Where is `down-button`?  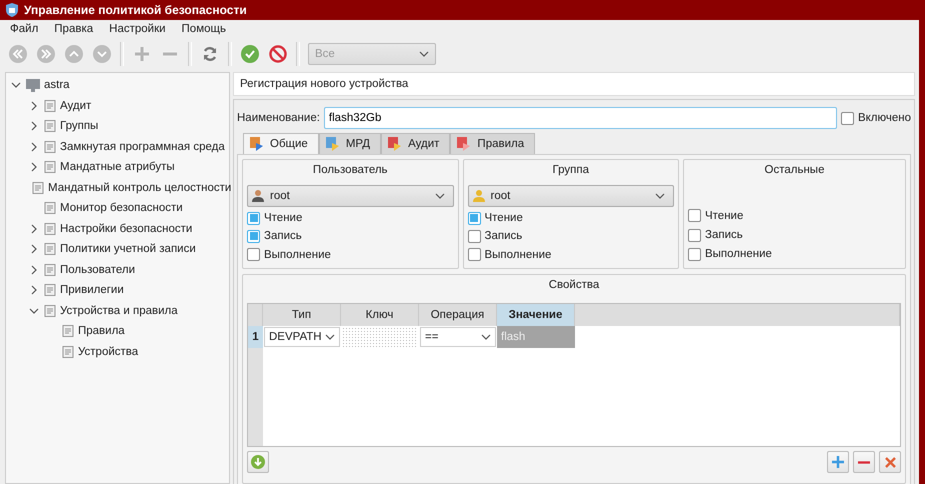
down-button is located at coordinates (102, 54).